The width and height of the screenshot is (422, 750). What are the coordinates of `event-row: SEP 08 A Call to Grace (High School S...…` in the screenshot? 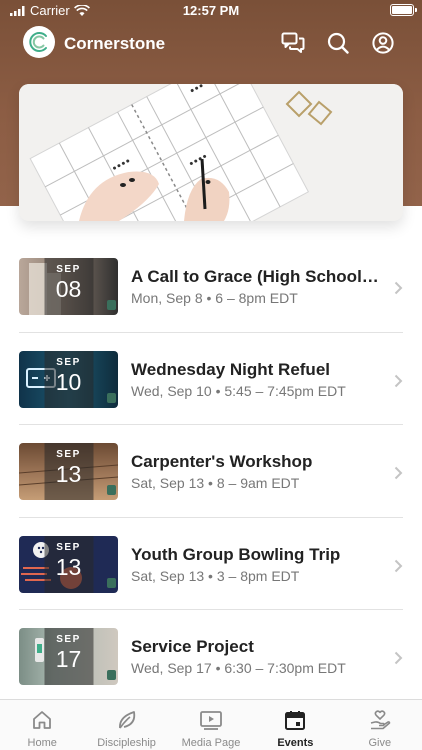 It's located at (211, 286).